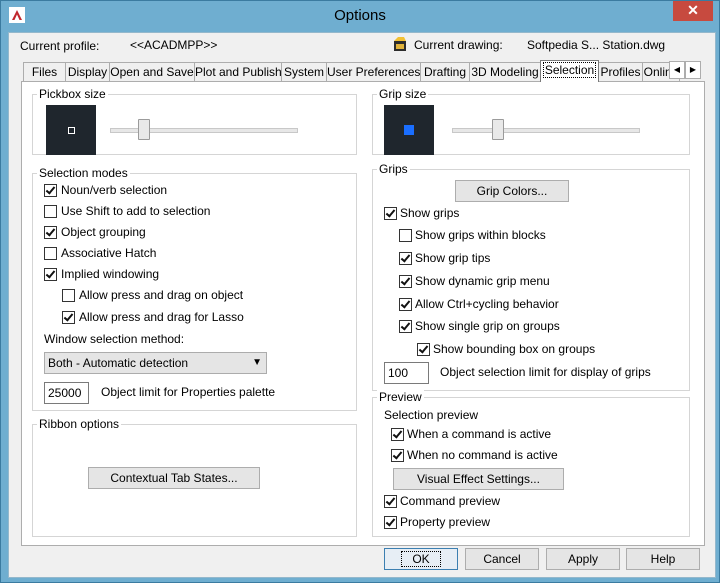 The width and height of the screenshot is (720, 583). I want to click on pickbox-preview, so click(71, 130).